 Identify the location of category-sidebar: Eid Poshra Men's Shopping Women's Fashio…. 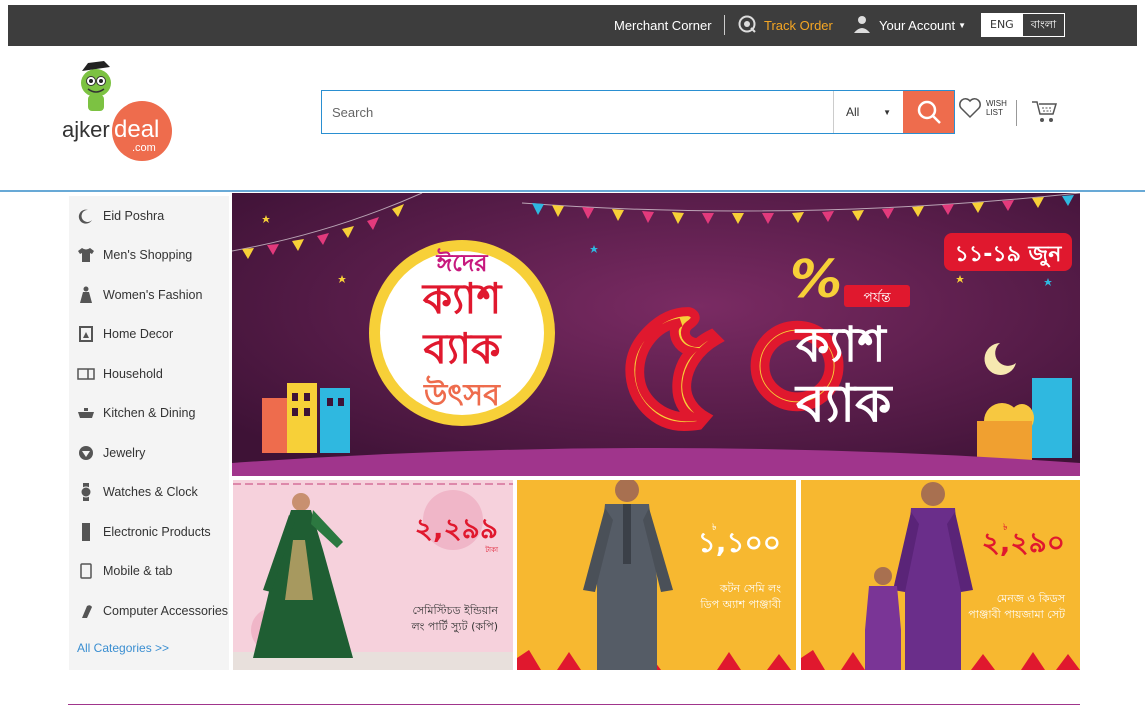
(149, 433).